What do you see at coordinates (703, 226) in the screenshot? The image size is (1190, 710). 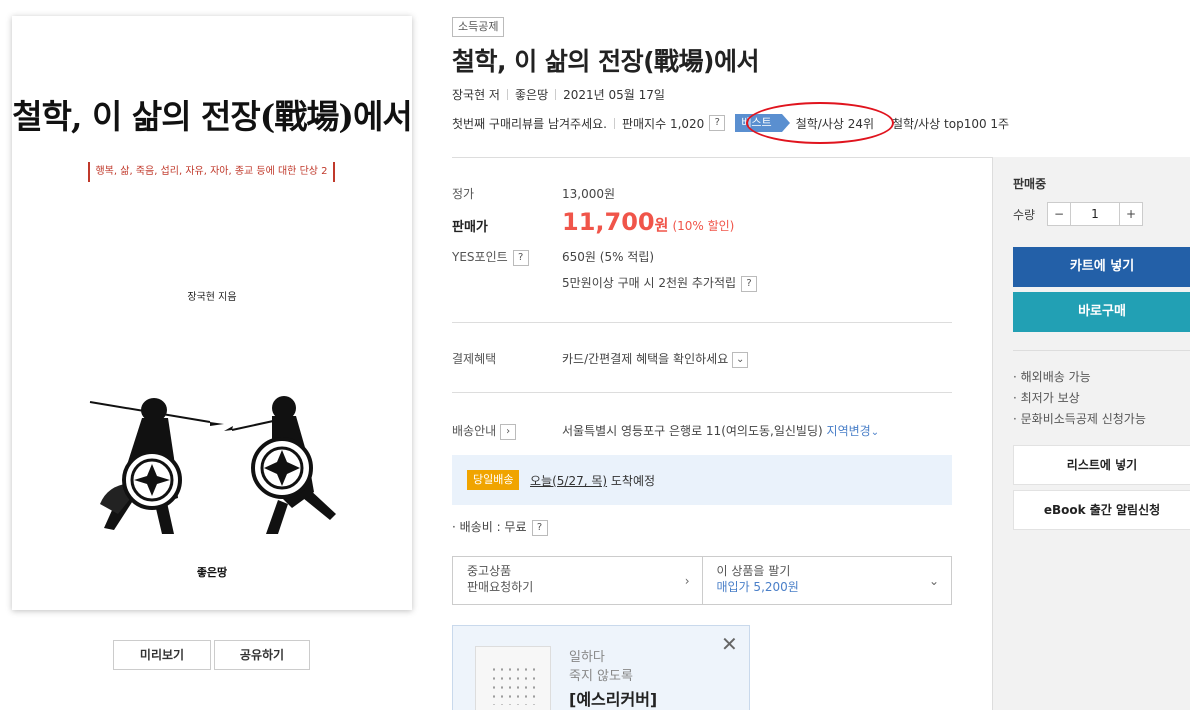 I see `discount-rate: (10% 할인)` at bounding box center [703, 226].